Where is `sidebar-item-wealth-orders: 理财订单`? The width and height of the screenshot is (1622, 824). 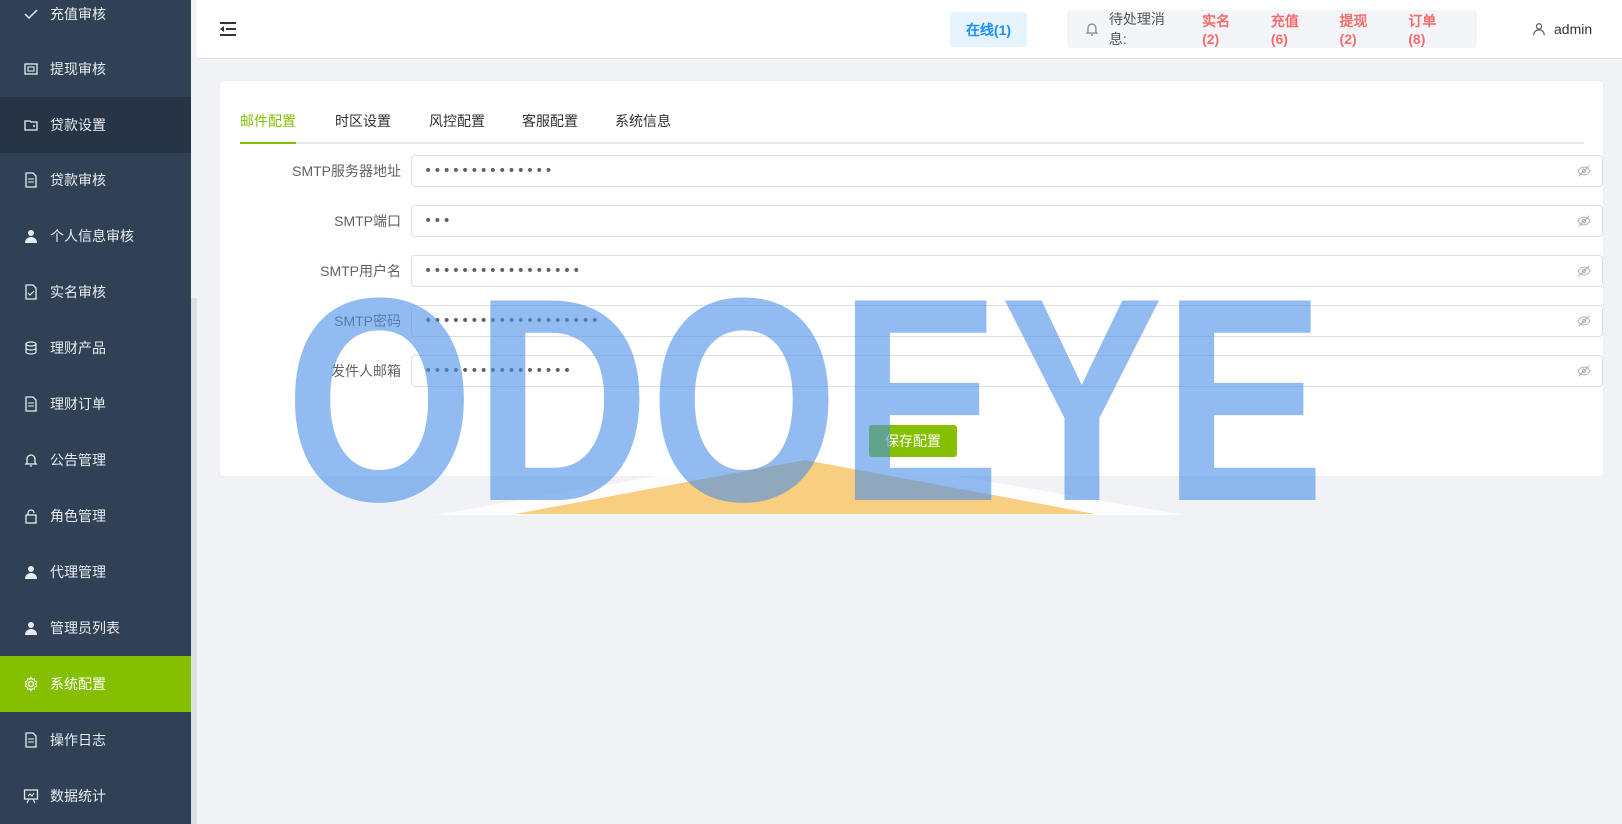
sidebar-item-wealth-orders: 理财订单 is located at coordinates (95, 404).